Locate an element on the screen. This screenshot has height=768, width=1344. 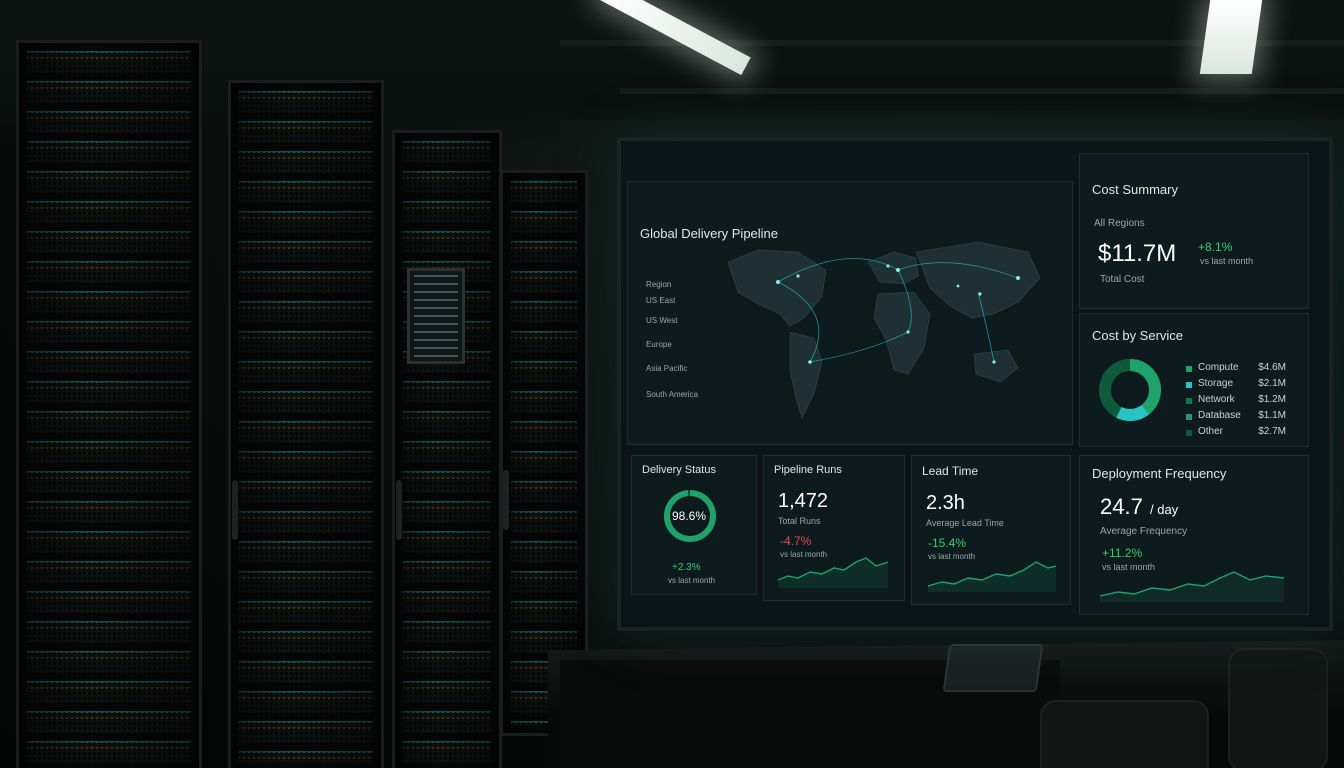
lead-time-label: Average Lead Time is located at coordinates (965, 523).